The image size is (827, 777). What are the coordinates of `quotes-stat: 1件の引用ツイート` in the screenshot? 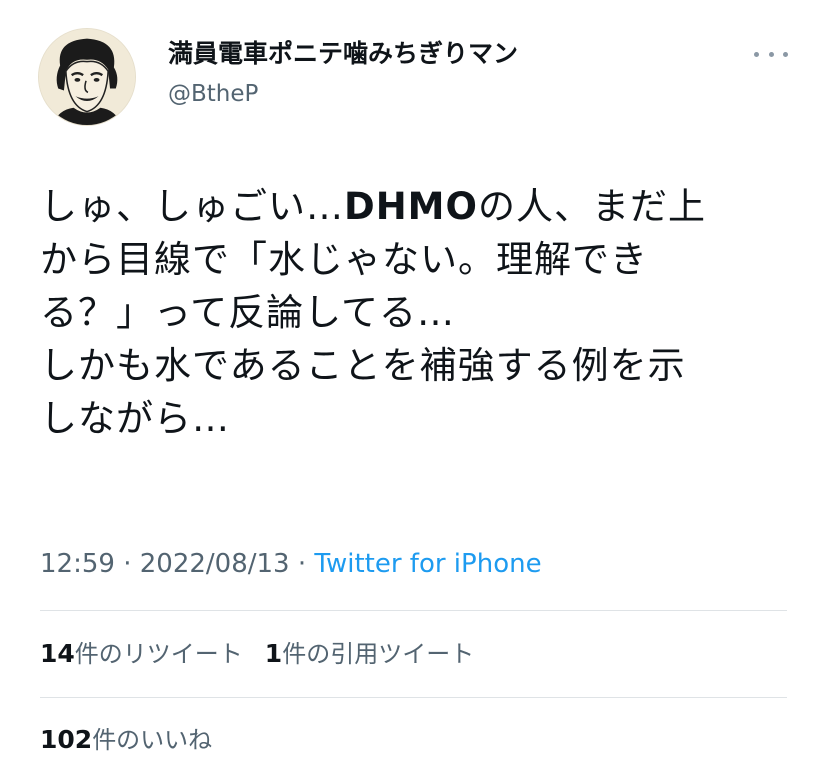 It's located at (369, 654).